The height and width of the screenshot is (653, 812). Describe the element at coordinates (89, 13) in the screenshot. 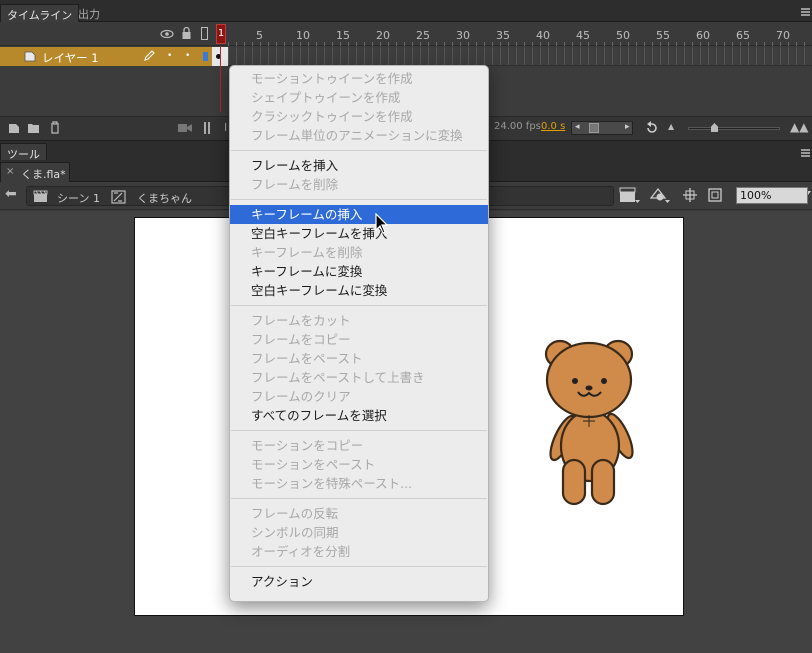

I see `tab-output: 出力` at that location.